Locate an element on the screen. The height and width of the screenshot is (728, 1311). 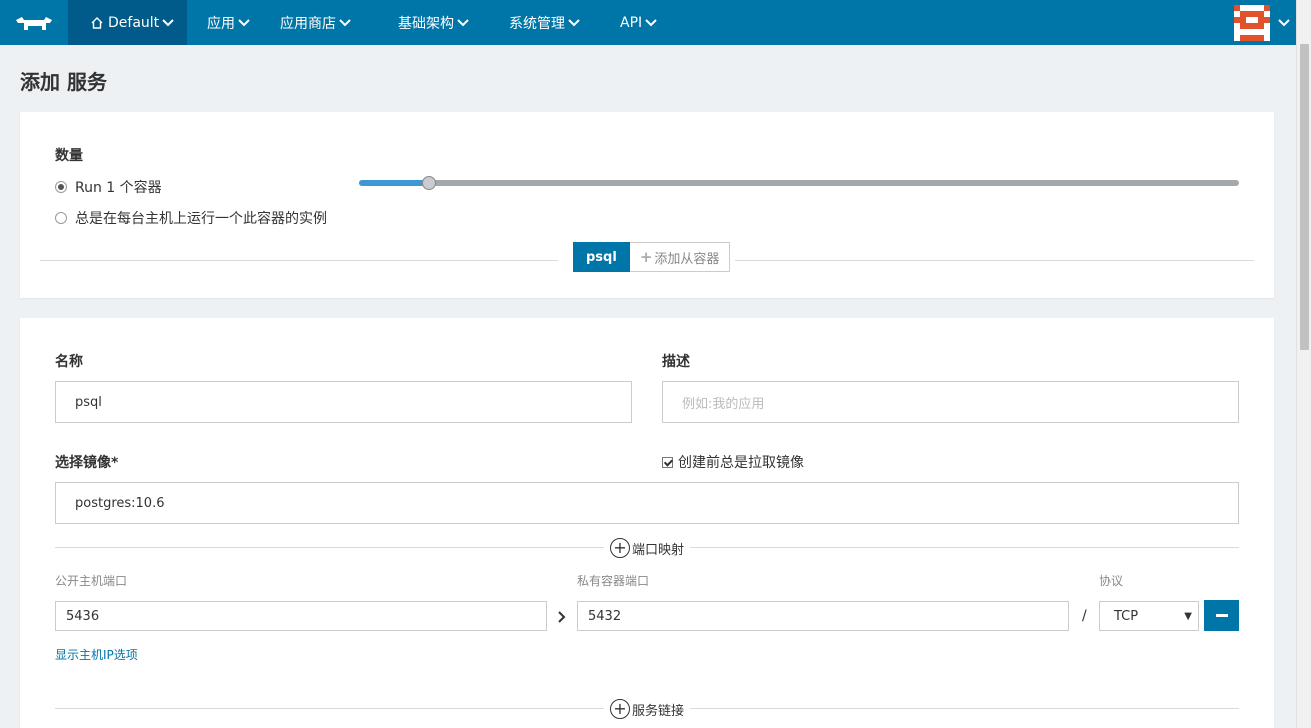
minus-icon is located at coordinates (1221, 615).